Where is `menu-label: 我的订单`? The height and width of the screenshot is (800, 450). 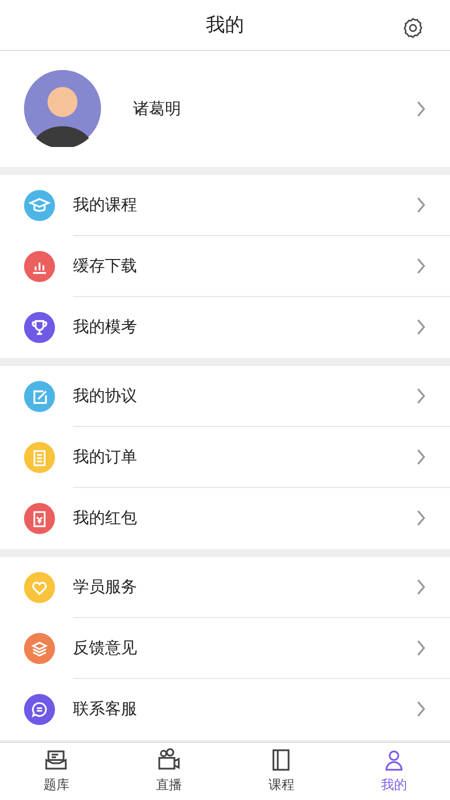 menu-label: 我的订单 is located at coordinates (105, 457).